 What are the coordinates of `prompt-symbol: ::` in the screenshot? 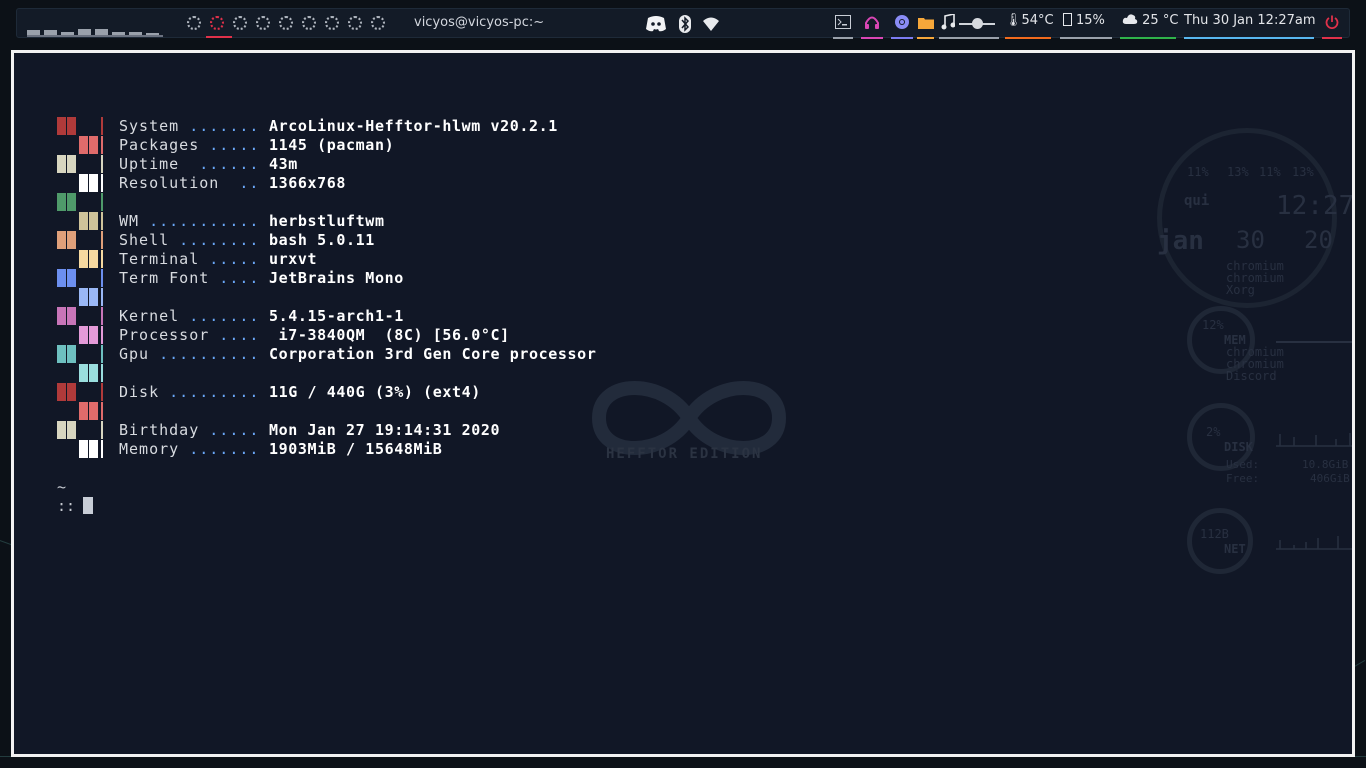 It's located at (66, 506).